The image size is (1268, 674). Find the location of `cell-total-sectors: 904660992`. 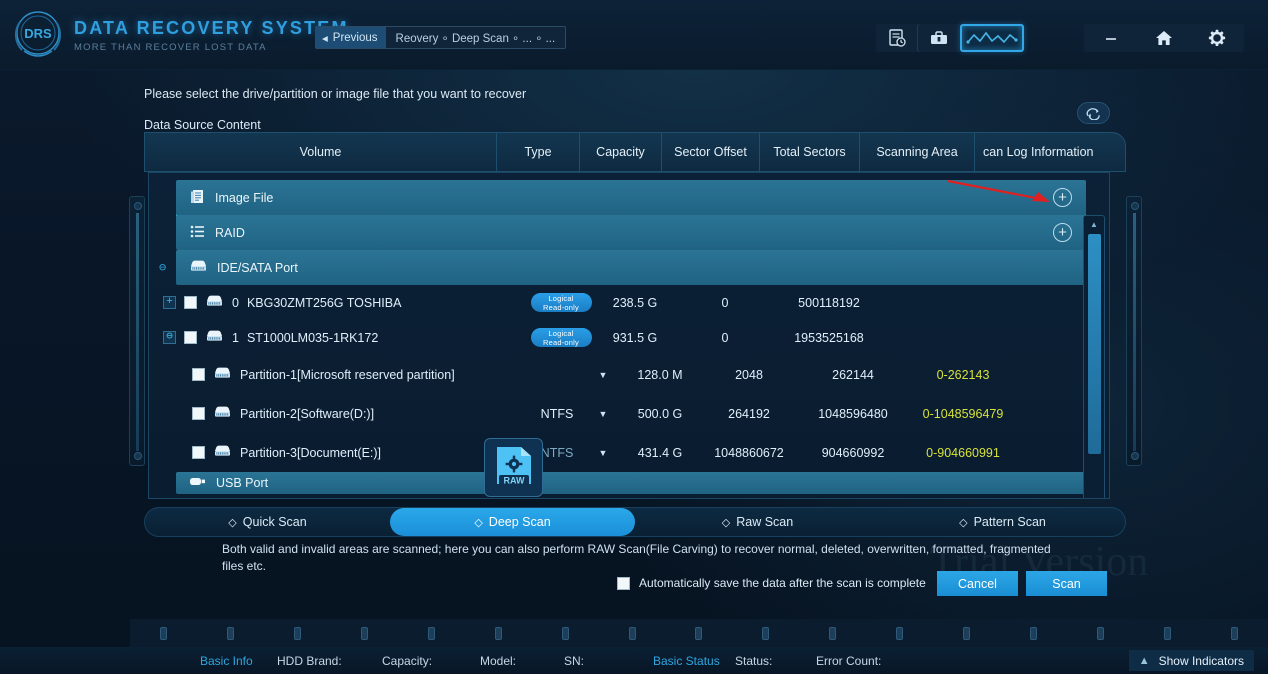

cell-total-sectors: 904660992 is located at coordinates (853, 452).